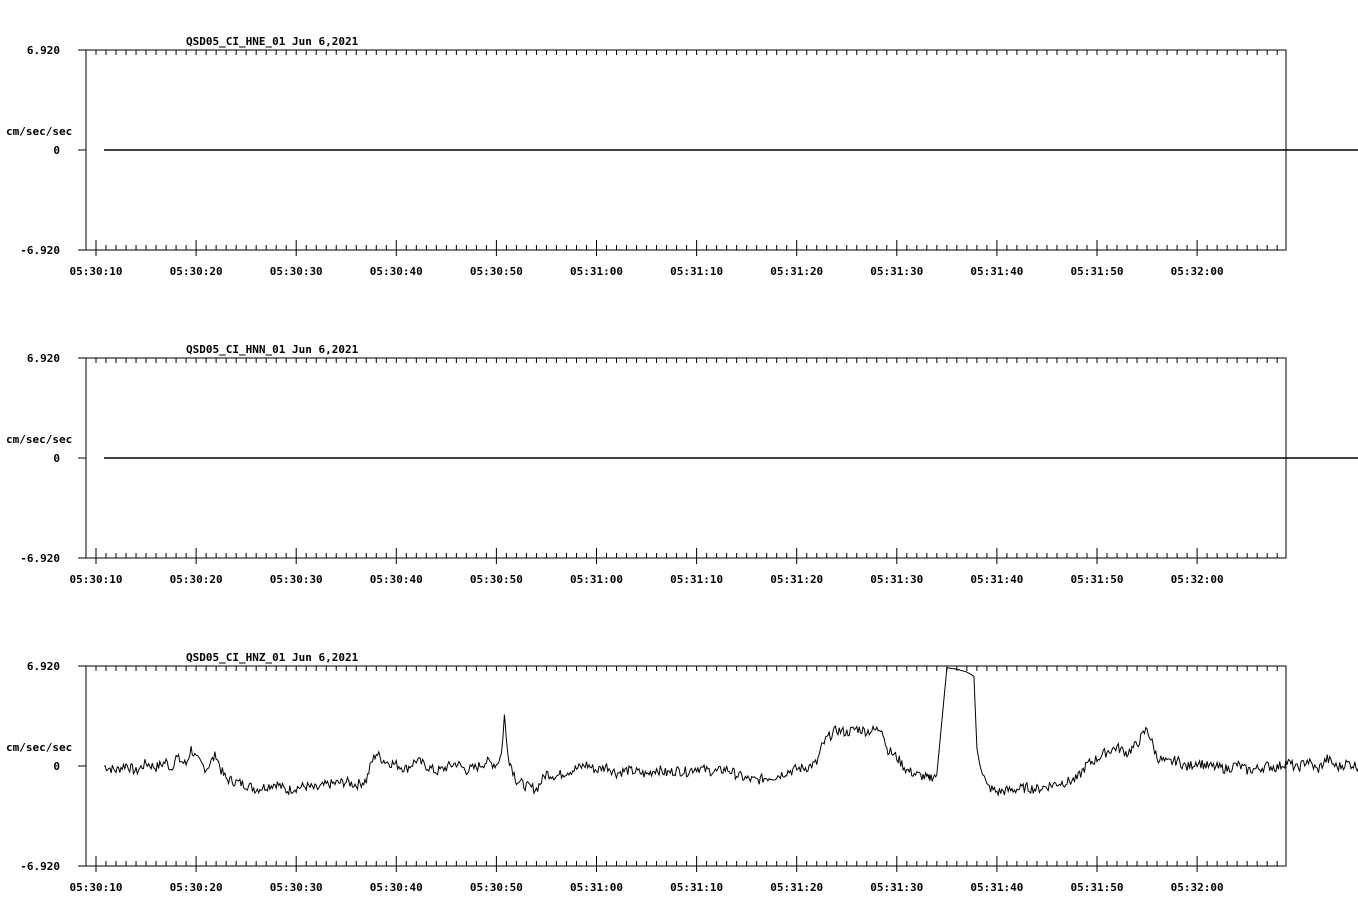 This screenshot has width=1358, height=924. What do you see at coordinates (272, 41) in the screenshot?
I see `panel-title: QSD05_CI_HNE_01 Jun 6,2021` at bounding box center [272, 41].